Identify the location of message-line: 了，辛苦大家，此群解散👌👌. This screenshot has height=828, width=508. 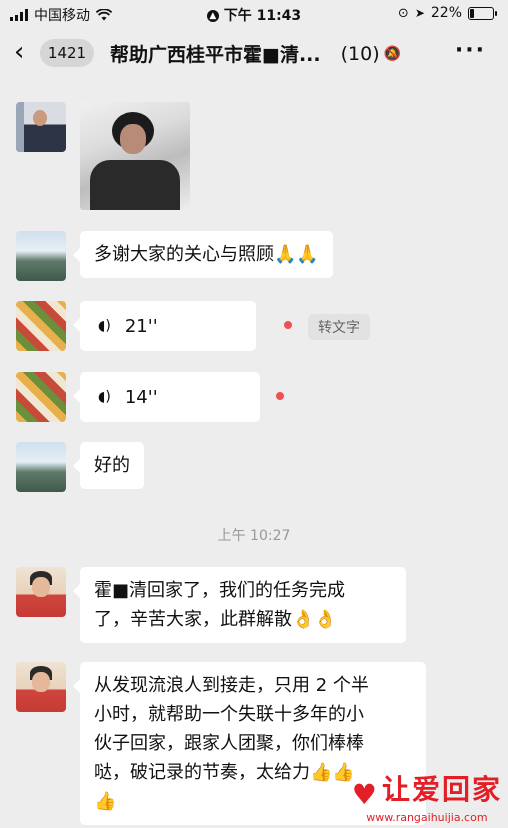
(215, 619).